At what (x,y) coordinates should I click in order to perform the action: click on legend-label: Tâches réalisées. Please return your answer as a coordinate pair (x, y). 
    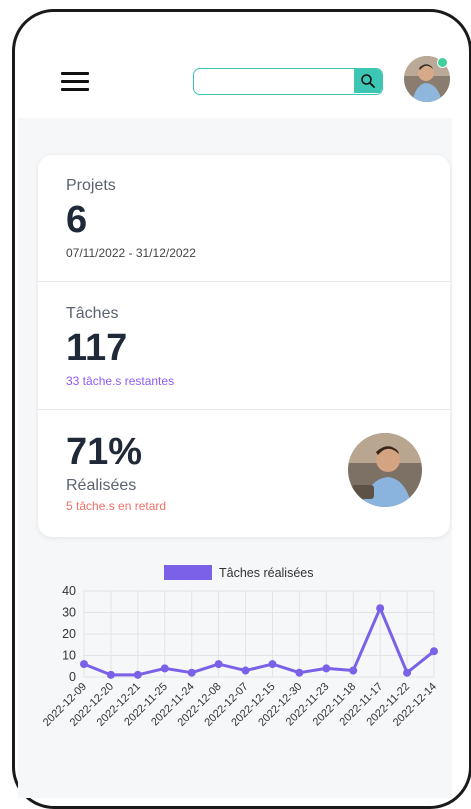
    Looking at the image, I should click on (266, 573).